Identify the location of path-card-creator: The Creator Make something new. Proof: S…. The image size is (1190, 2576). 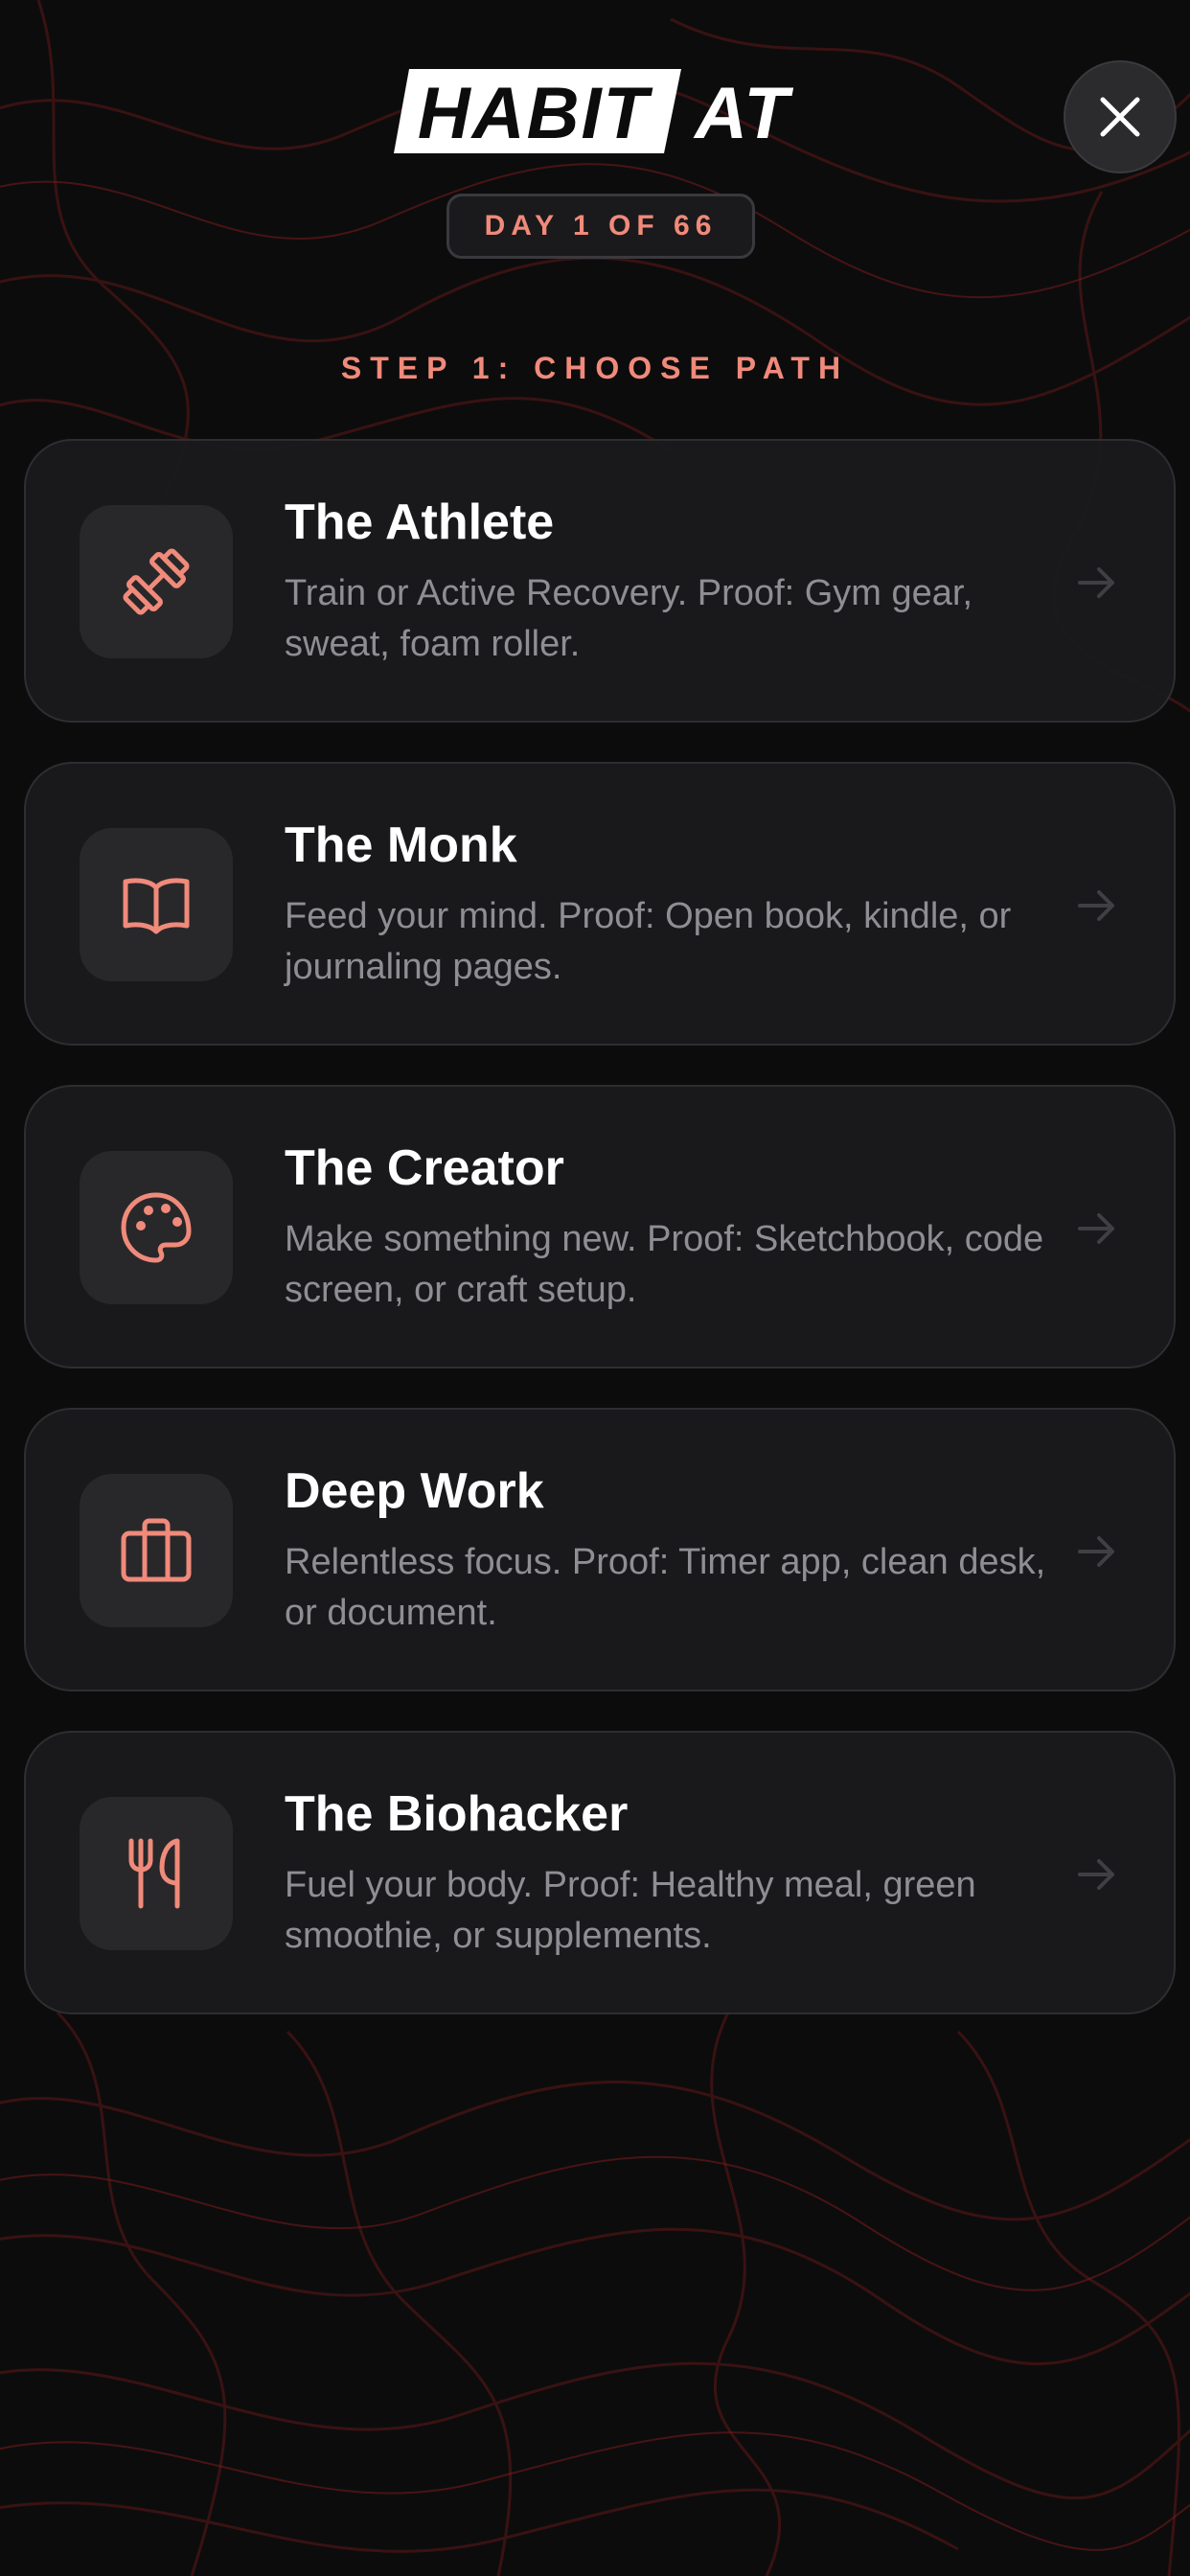
(600, 1226).